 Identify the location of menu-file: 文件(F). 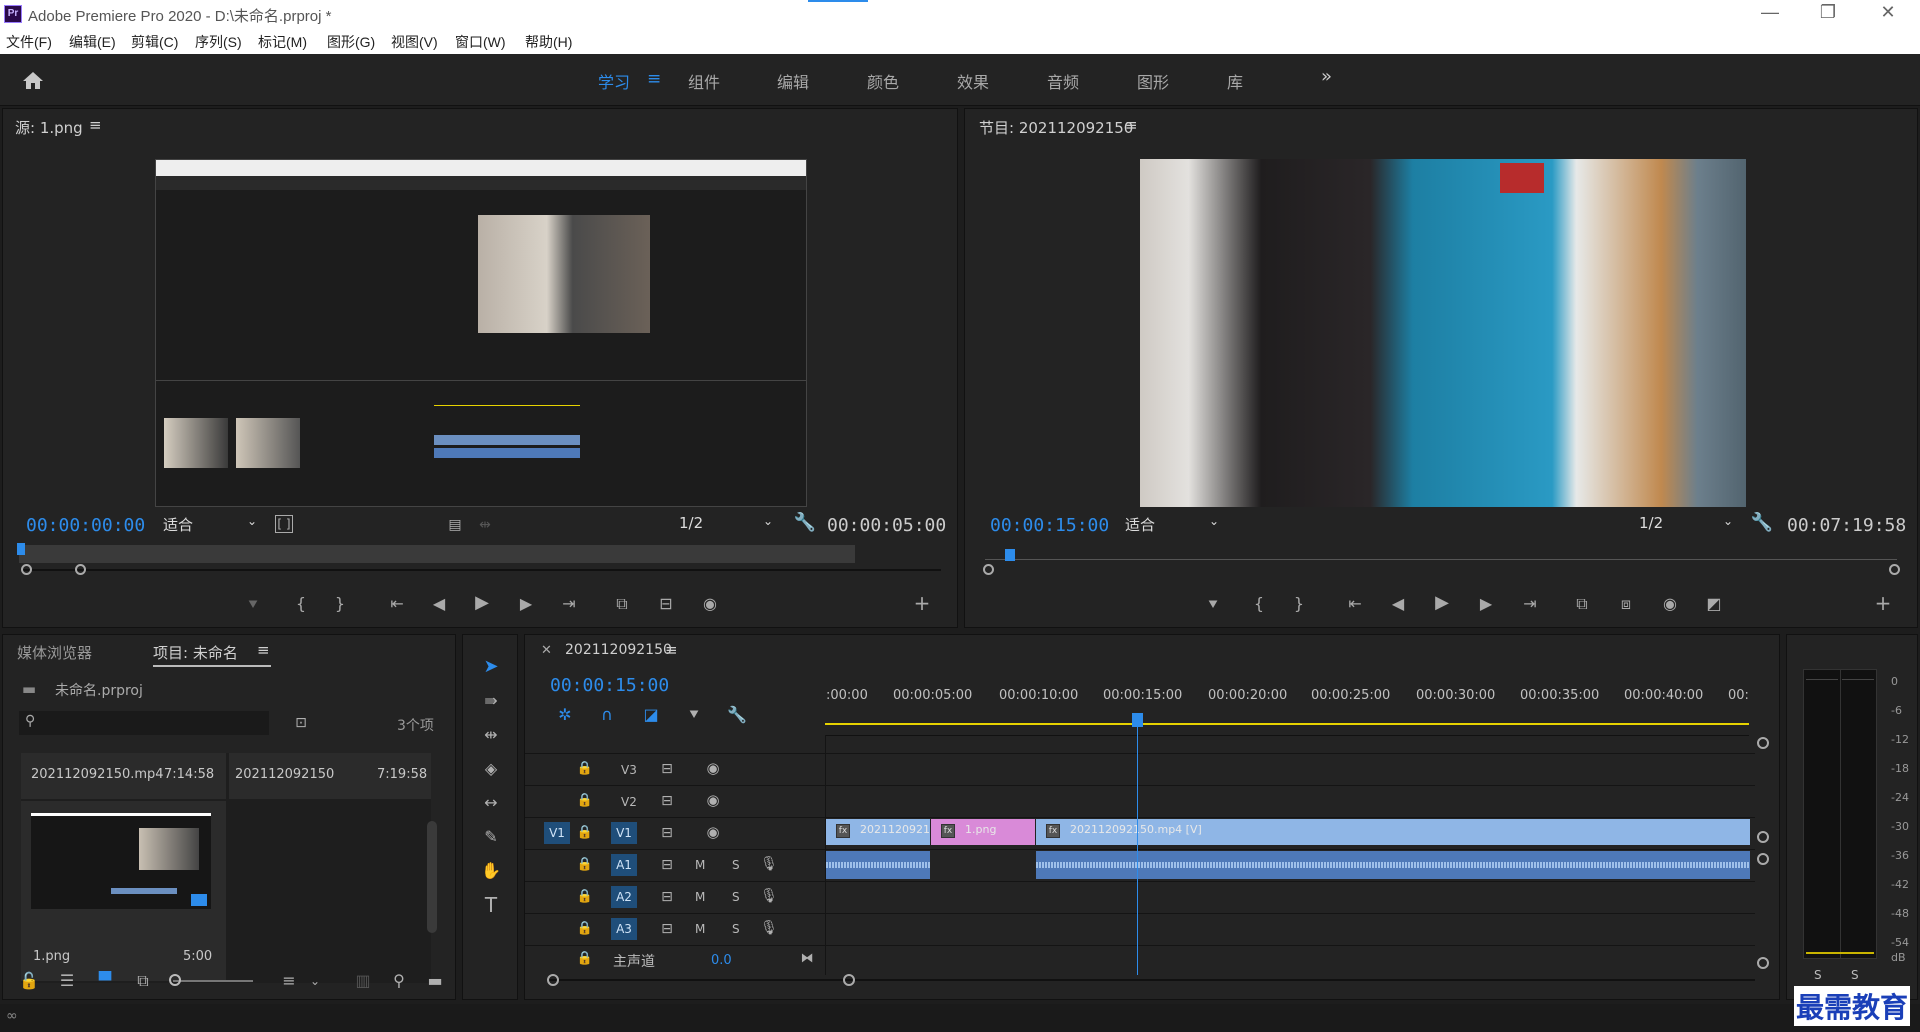
(29, 42).